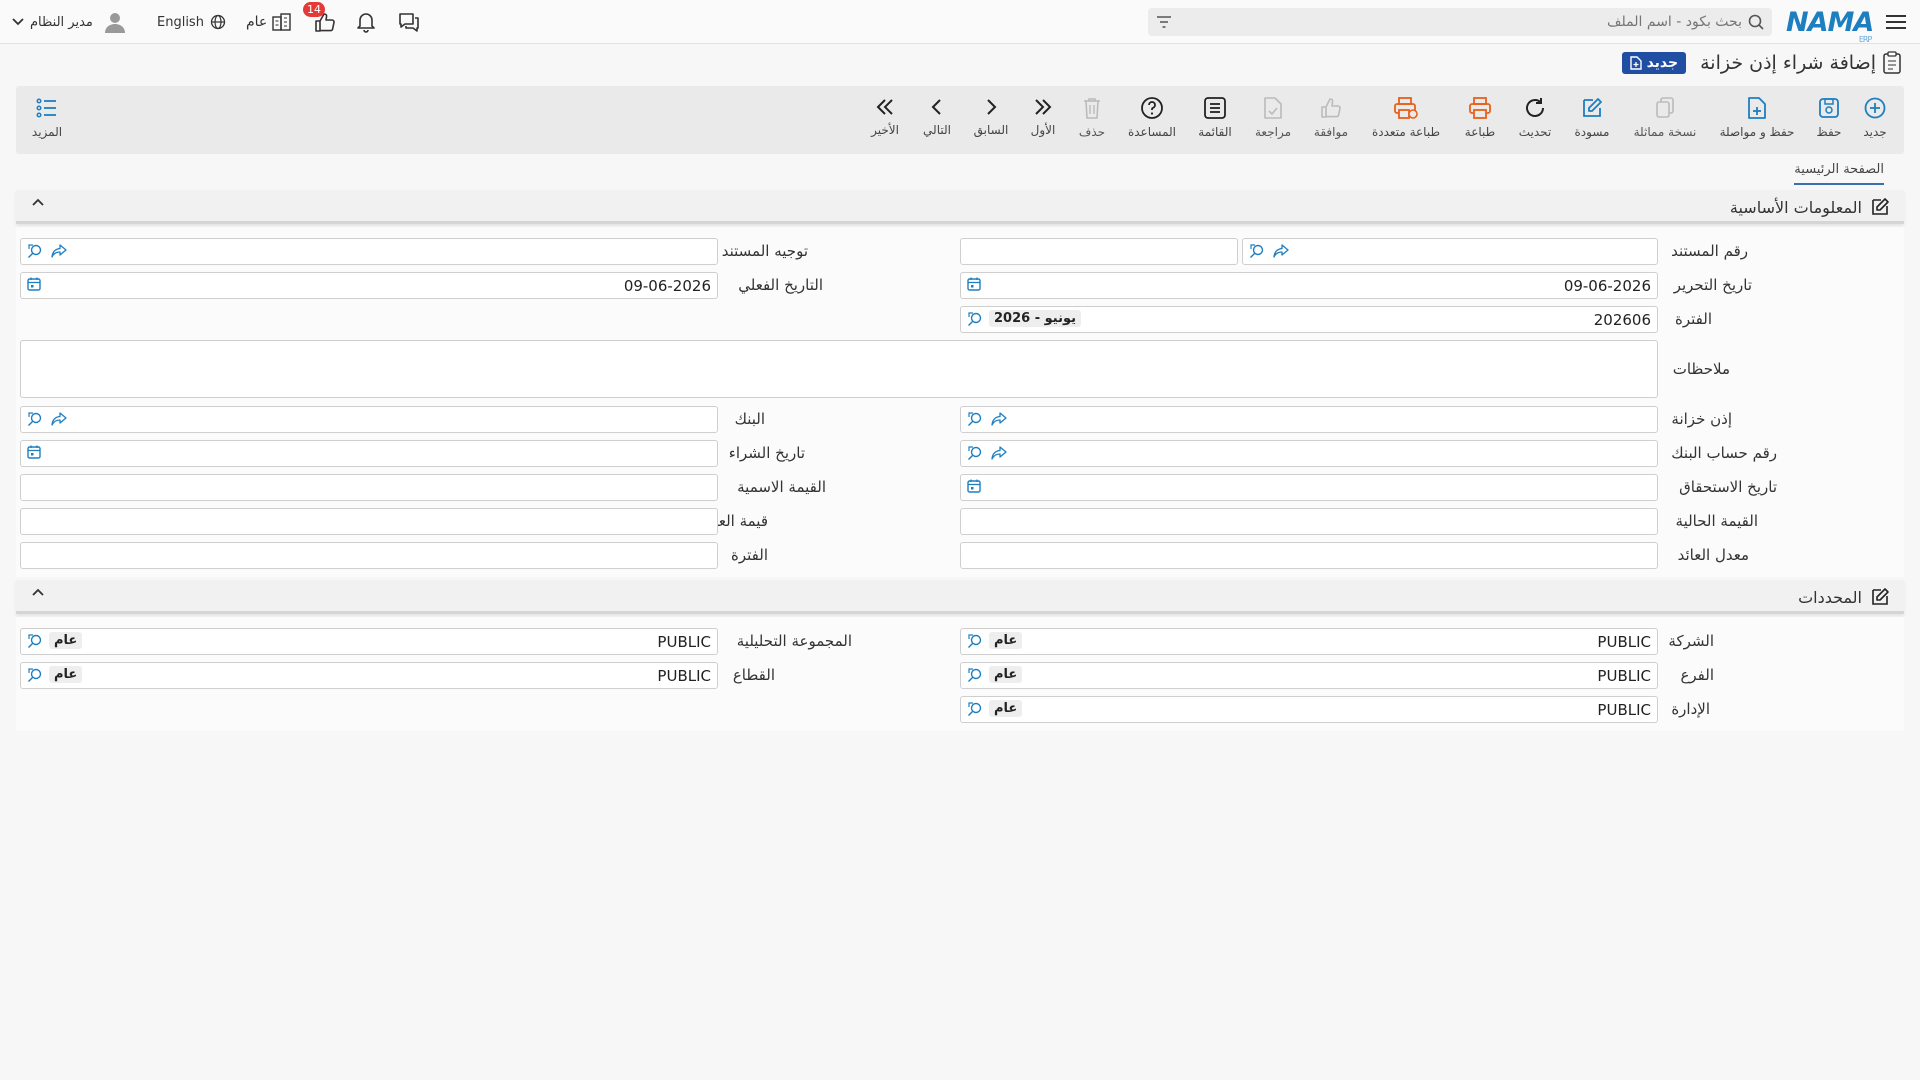  Describe the element at coordinates (218, 22) in the screenshot. I see `globe-icon` at that location.